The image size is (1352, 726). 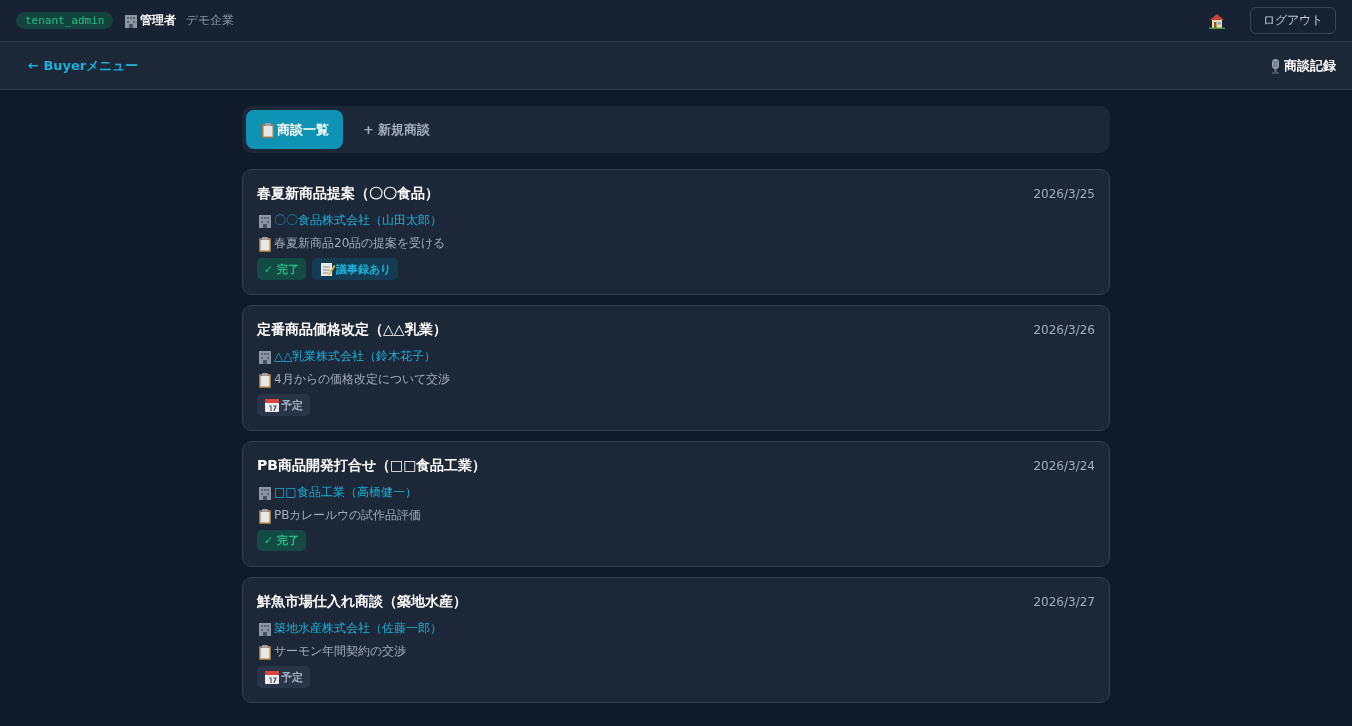 What do you see at coordinates (676, 368) in the screenshot?
I see `meeting-card: 定番商品価格改定（△△乳業） 2026/3/26 △△乳業株式会社（鈴木花子） 4月からの価格改定について交渉 予定` at bounding box center [676, 368].